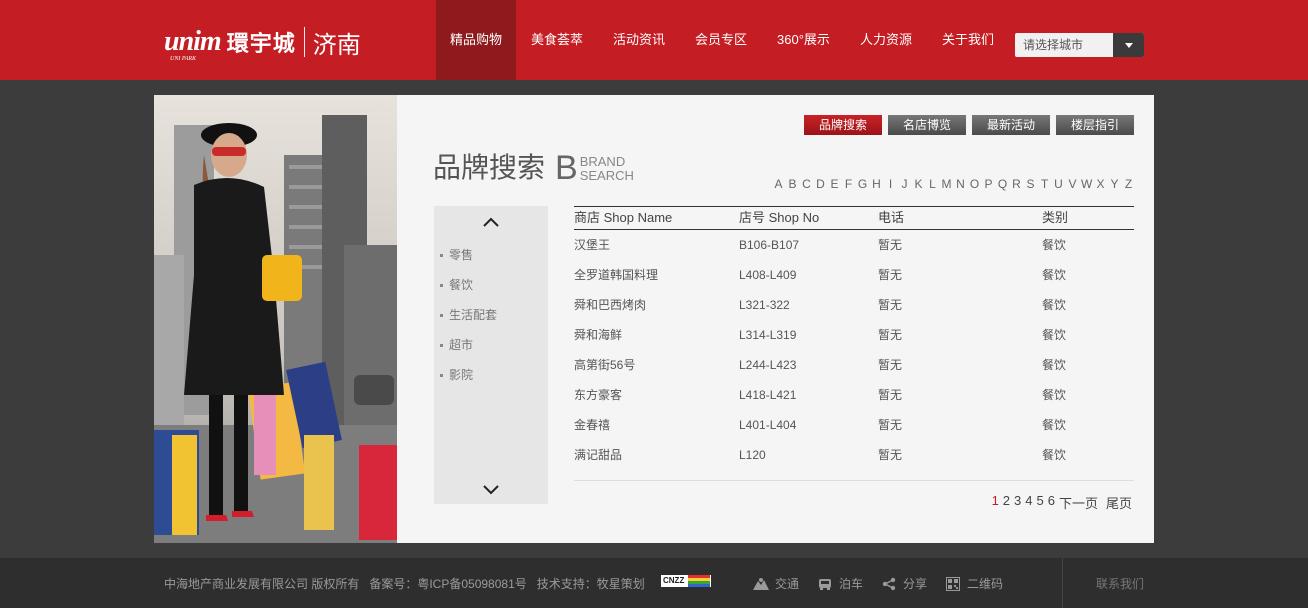 The width and height of the screenshot is (1308, 608). I want to click on table-divider, so click(854, 480).